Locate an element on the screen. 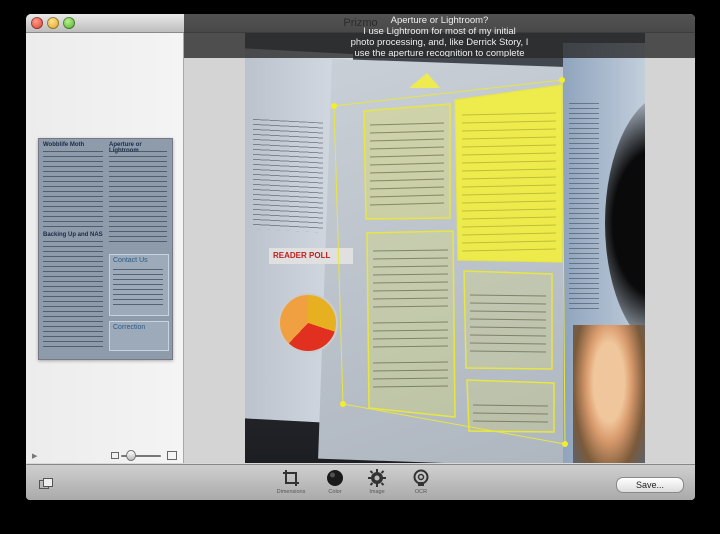 Image resolution: width=720 pixels, height=534 pixels. thumb-heading-3: Backing Up and NAS is located at coordinates (73, 235).